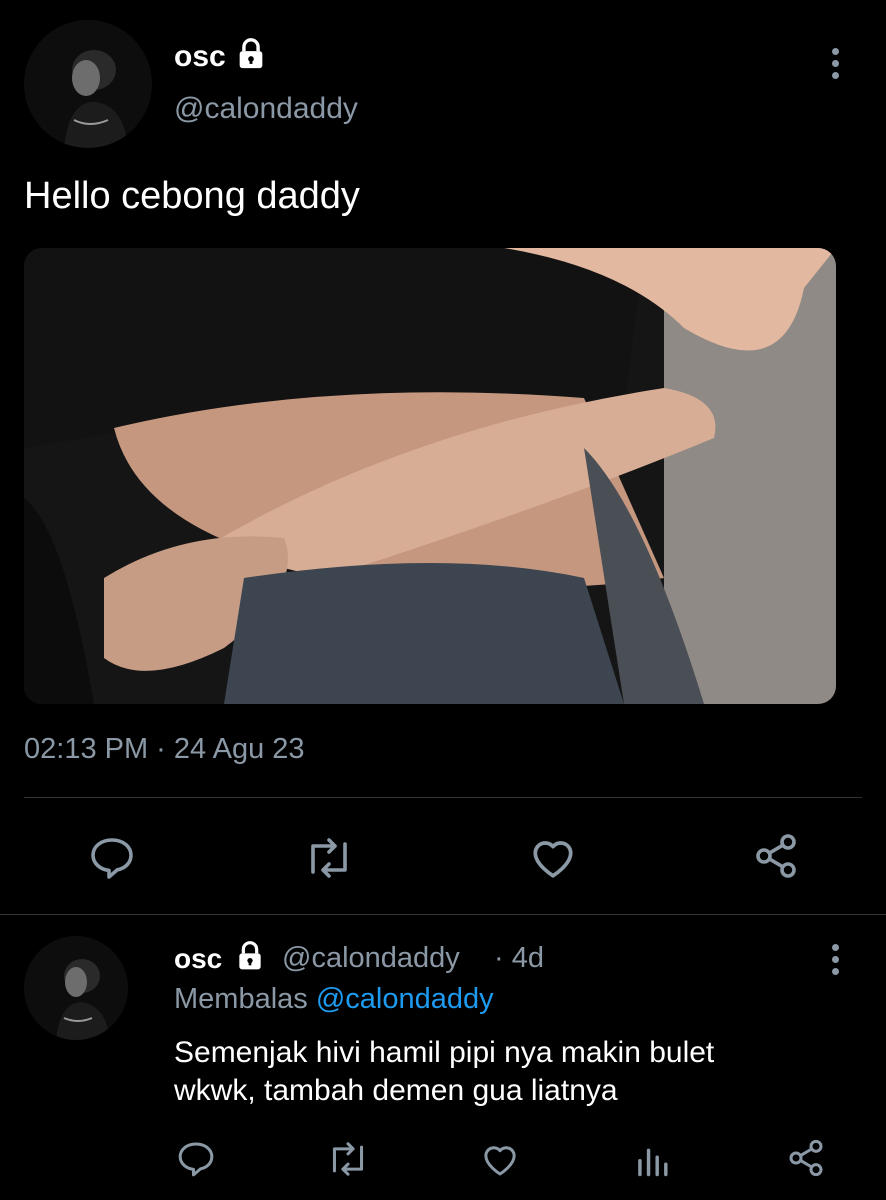  What do you see at coordinates (192, 196) in the screenshot?
I see `tweet-text: Hello cebong daddy` at bounding box center [192, 196].